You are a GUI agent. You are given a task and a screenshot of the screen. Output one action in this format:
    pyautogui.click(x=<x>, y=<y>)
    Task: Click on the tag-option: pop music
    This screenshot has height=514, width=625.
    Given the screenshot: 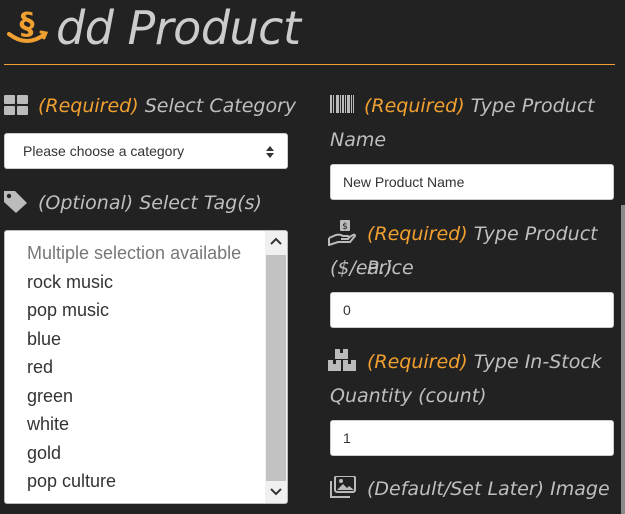 What is the action you would take?
    pyautogui.click(x=68, y=310)
    